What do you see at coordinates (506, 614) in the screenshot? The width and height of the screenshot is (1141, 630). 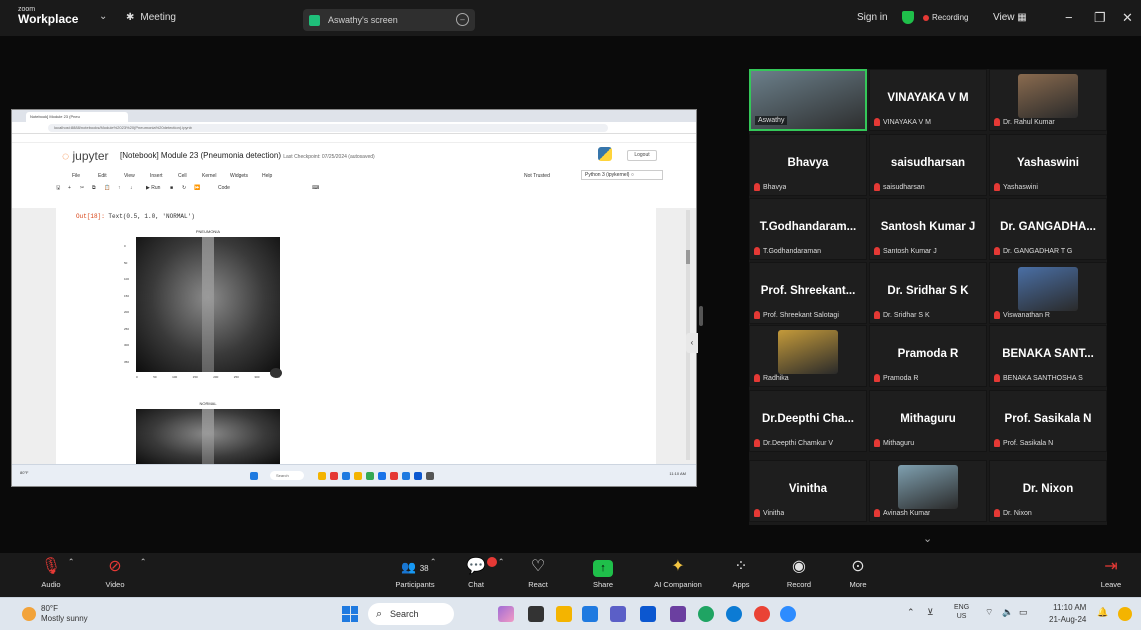 I see `copilot-icon` at bounding box center [506, 614].